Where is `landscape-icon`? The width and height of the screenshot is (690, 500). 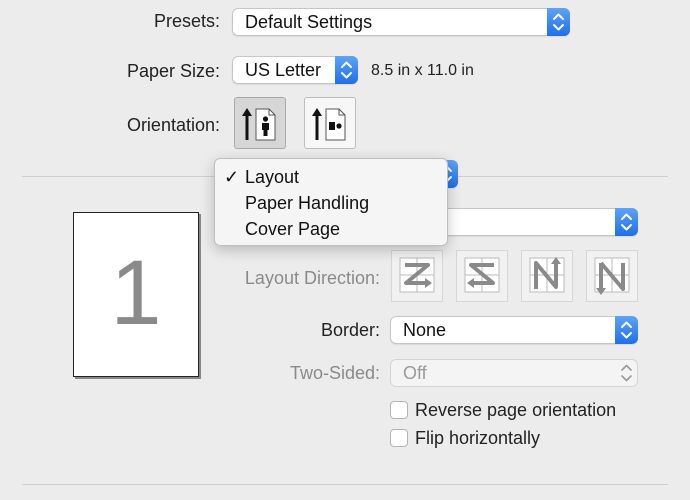
landscape-icon is located at coordinates (329, 124).